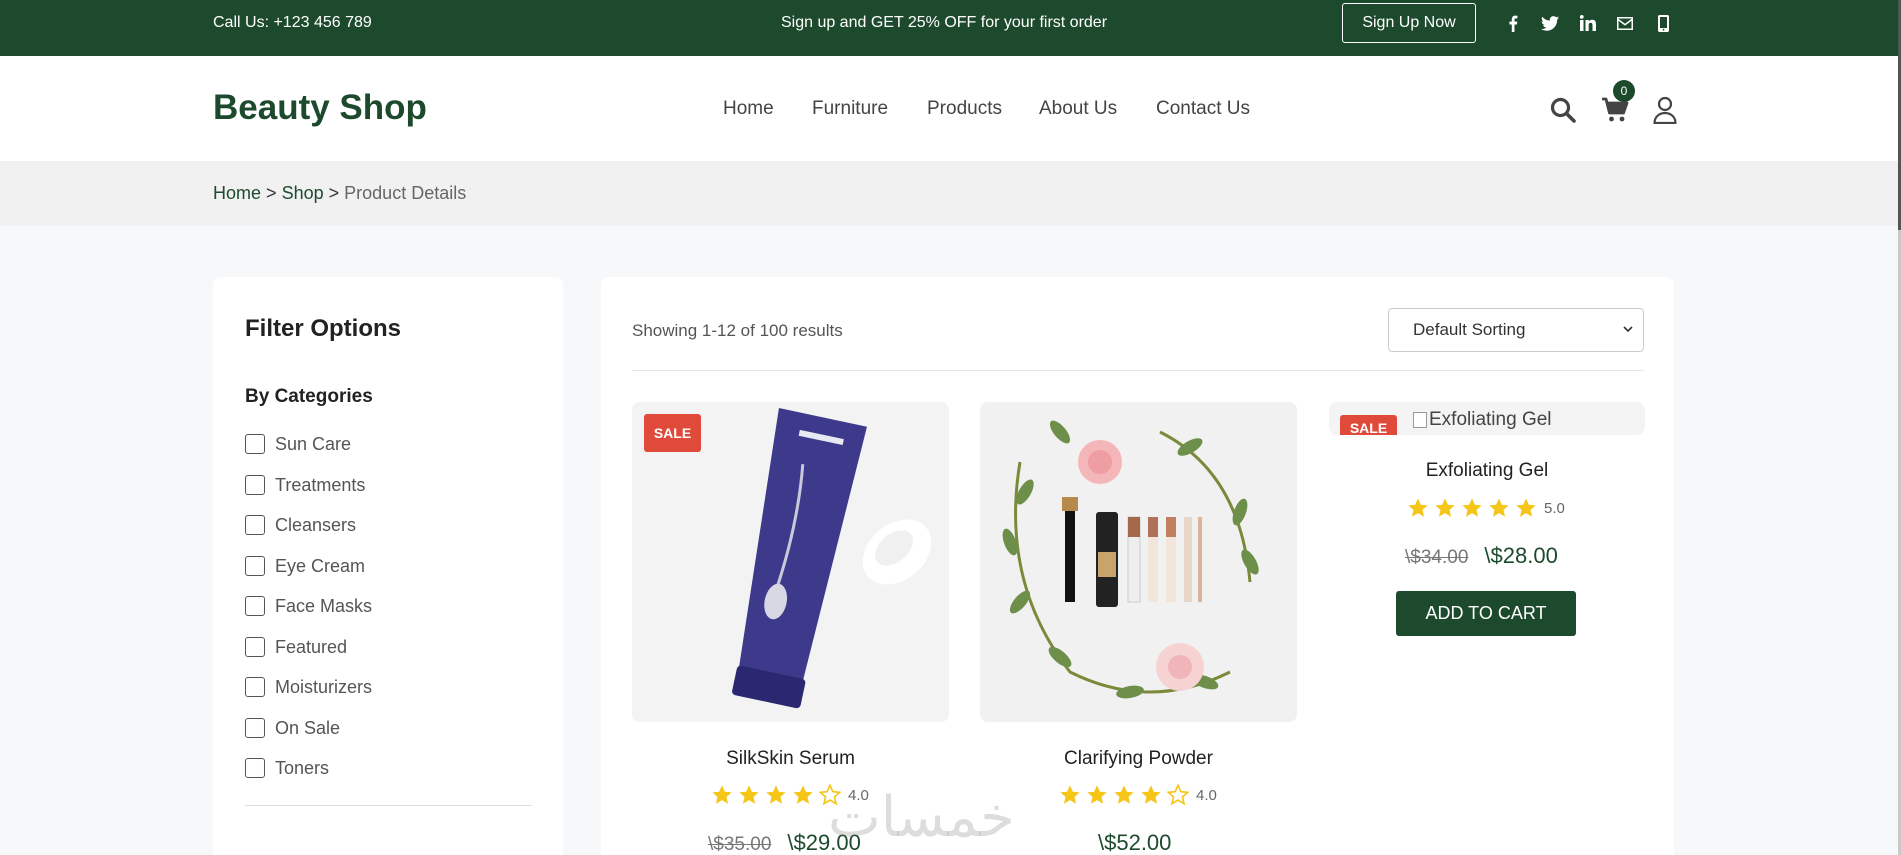  I want to click on sort-selected-value: Default Sorting, so click(1469, 329).